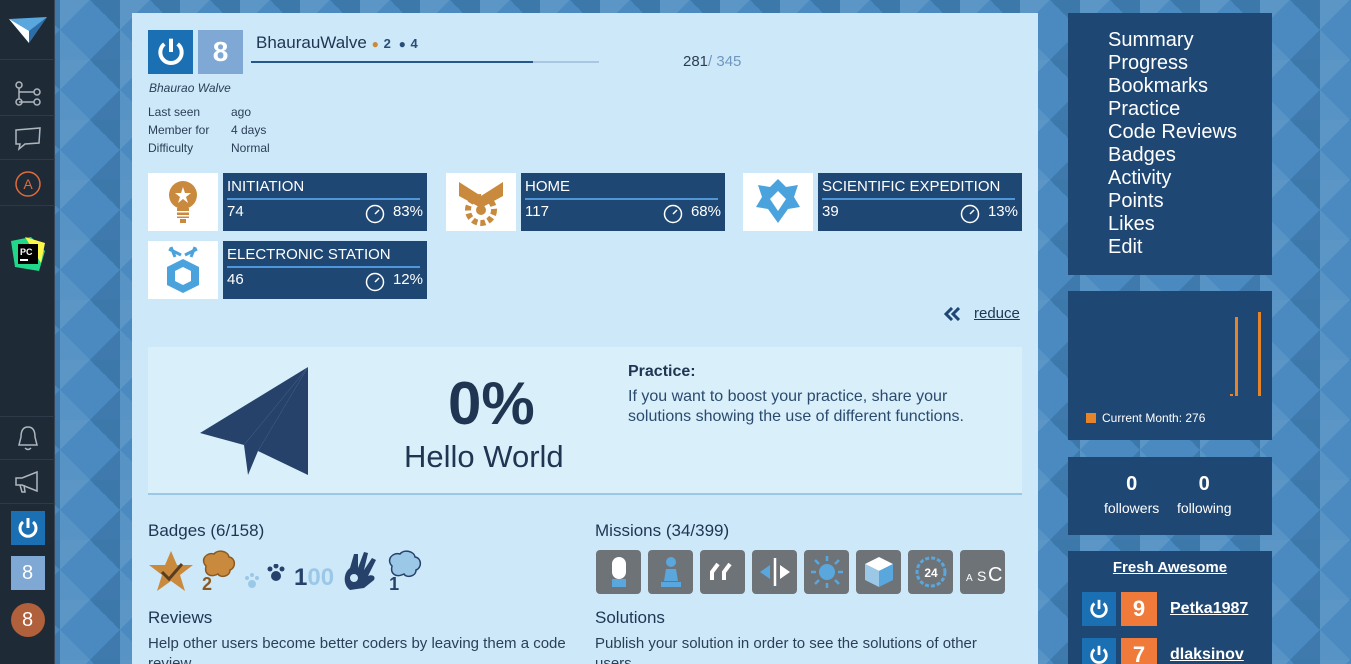 The width and height of the screenshot is (1351, 664). I want to click on xp-progress-bar, so click(425, 62).